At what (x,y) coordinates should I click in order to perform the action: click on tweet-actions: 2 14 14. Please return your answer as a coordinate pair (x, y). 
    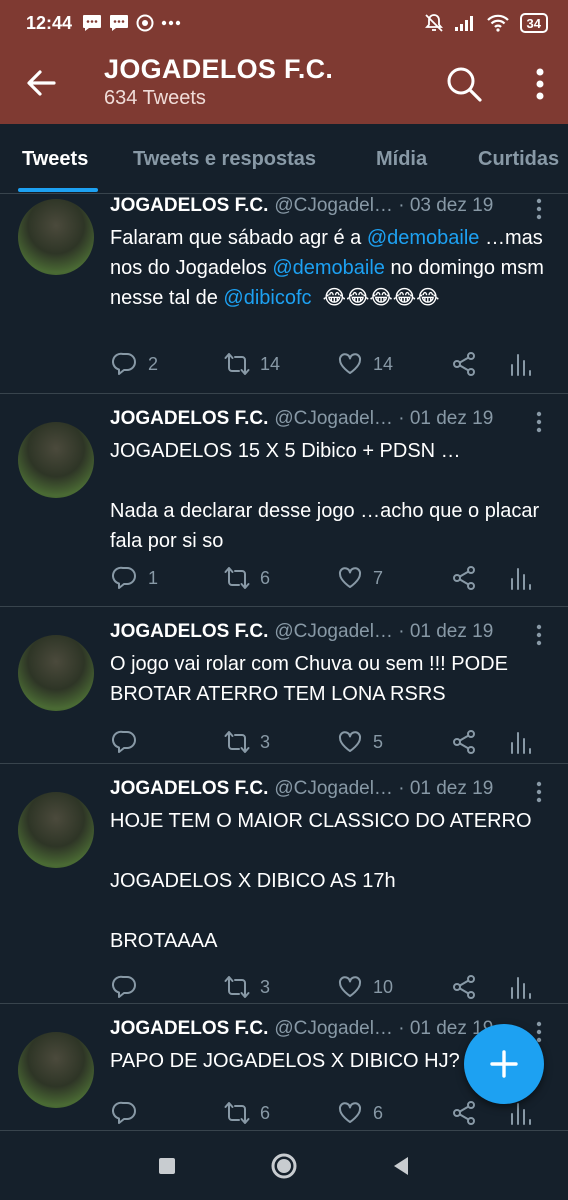
    Looking at the image, I should click on (330, 366).